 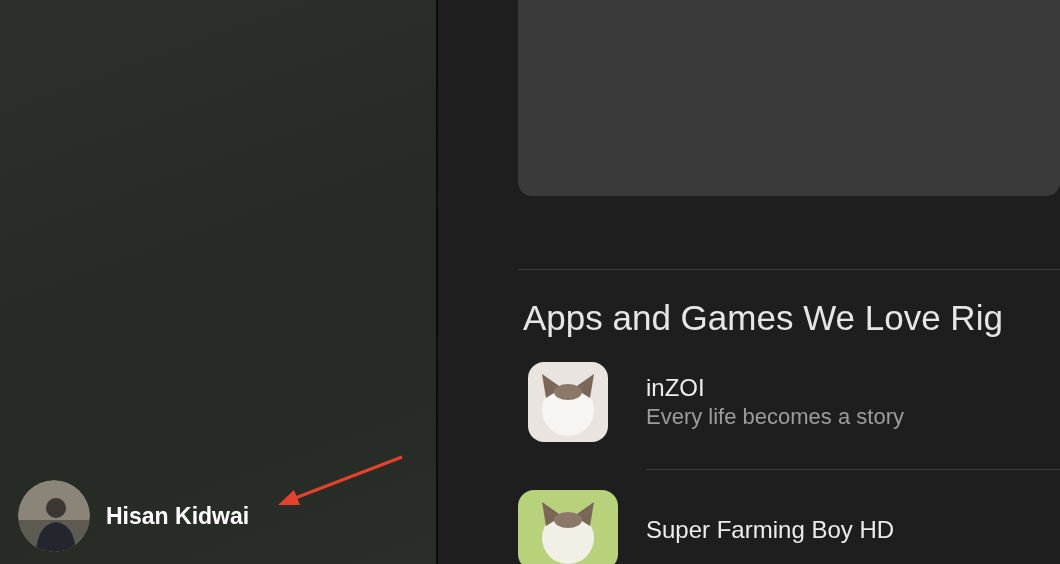 What do you see at coordinates (178, 516) in the screenshot?
I see `user-name: Hisan Kidwai` at bounding box center [178, 516].